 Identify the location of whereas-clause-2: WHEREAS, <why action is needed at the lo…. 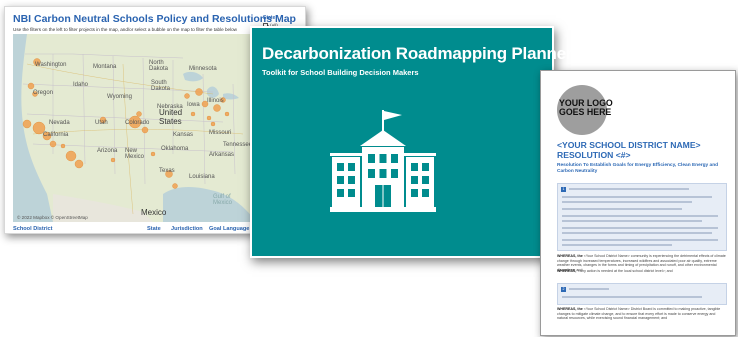
(615, 271).